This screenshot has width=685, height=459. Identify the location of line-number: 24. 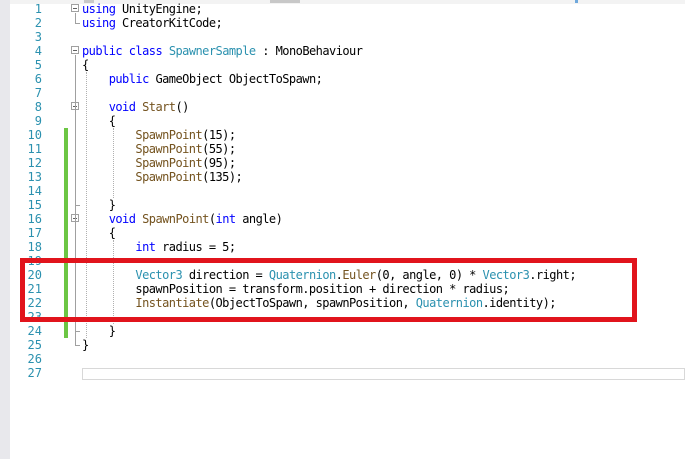
(34, 331).